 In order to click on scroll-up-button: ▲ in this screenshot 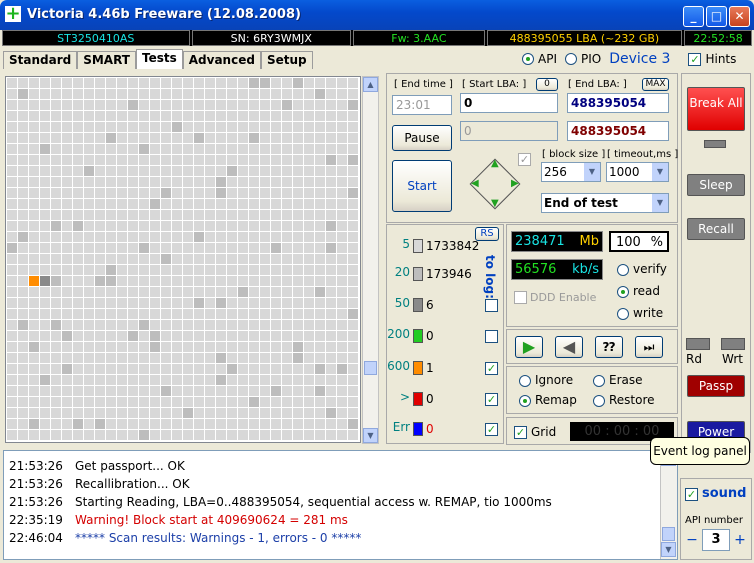, I will do `click(370, 84)`.